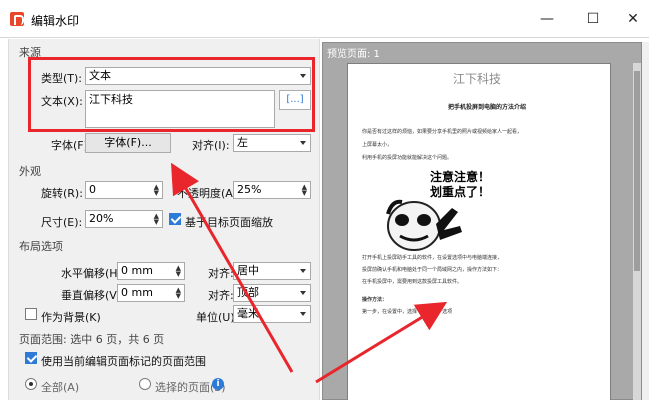 The width and height of the screenshot is (649, 400). I want to click on minimize-button: —, so click(547, 19).